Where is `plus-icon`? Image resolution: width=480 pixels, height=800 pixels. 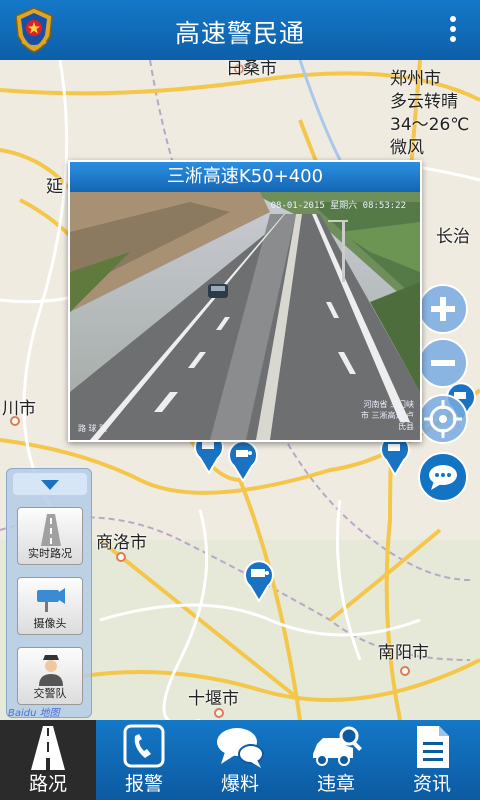 plus-icon is located at coordinates (443, 309).